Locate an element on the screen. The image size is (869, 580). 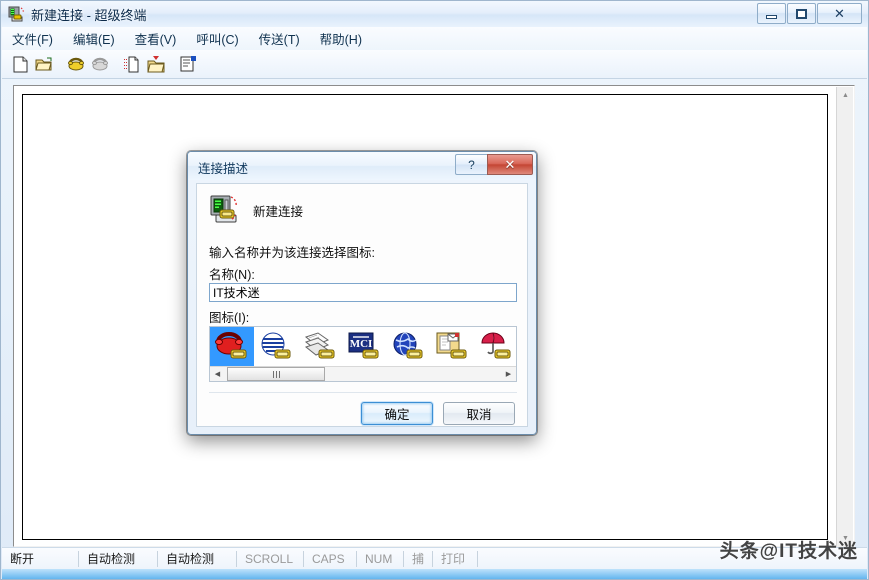
icon-option-umbrella is located at coordinates (495, 347).